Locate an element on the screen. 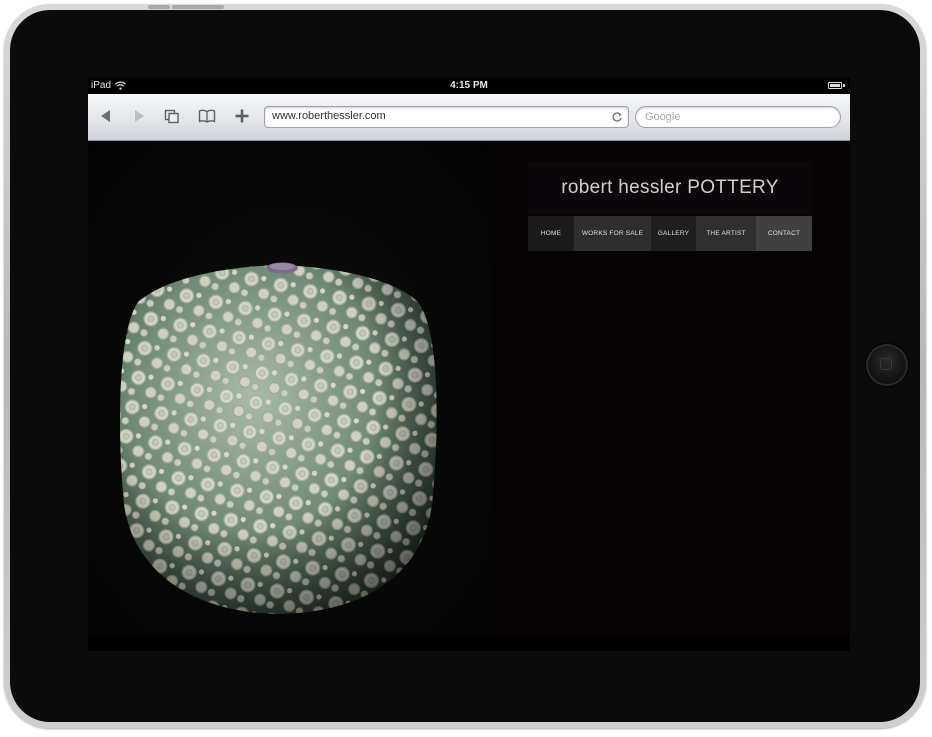 Image resolution: width=932 pixels, height=737 pixels. site-title: robert hessler POTTERY is located at coordinates (670, 187).